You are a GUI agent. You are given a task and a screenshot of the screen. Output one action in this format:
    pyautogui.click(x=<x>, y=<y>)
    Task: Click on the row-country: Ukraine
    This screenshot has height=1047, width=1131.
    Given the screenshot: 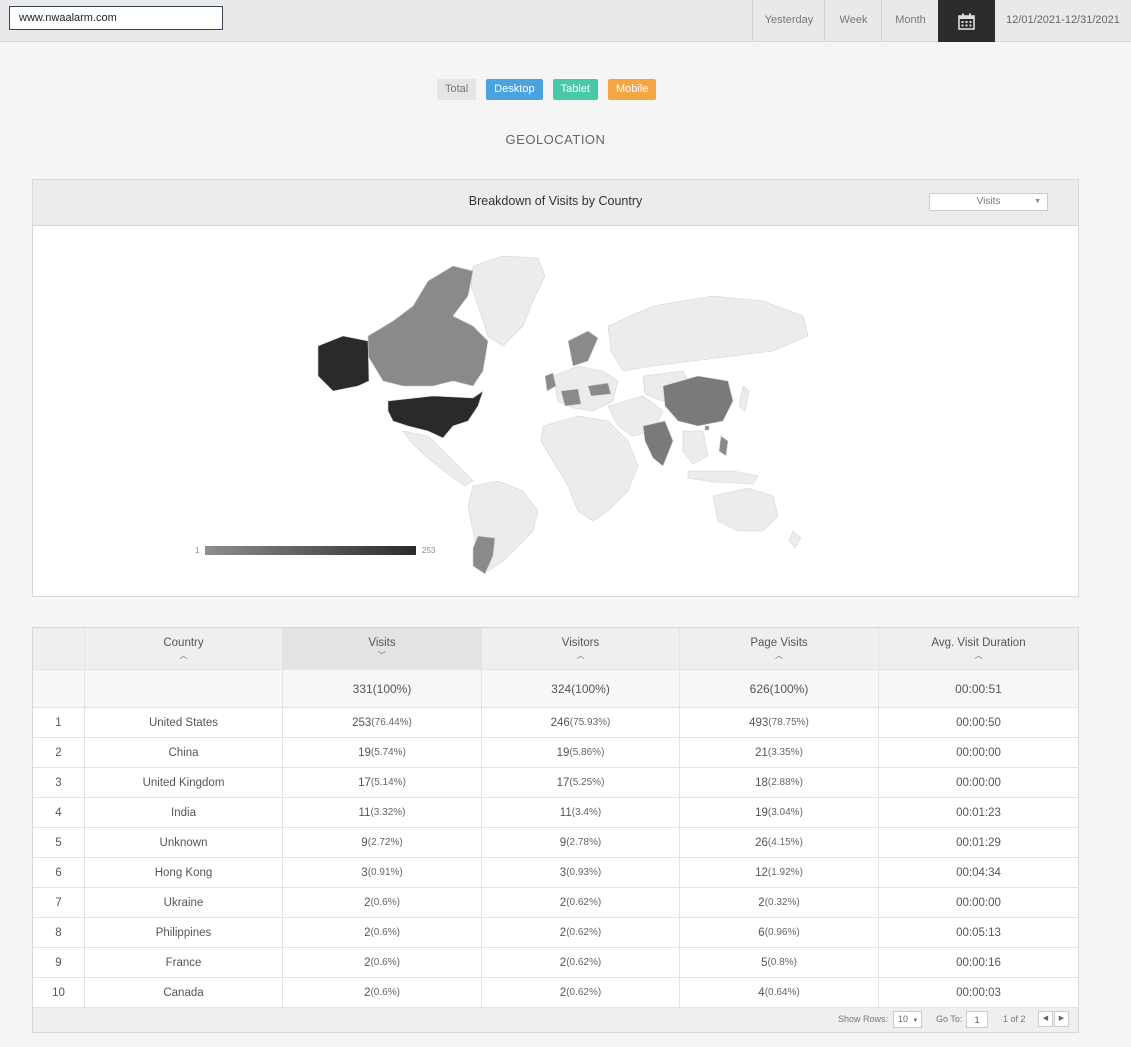 What is the action you would take?
    pyautogui.click(x=184, y=902)
    